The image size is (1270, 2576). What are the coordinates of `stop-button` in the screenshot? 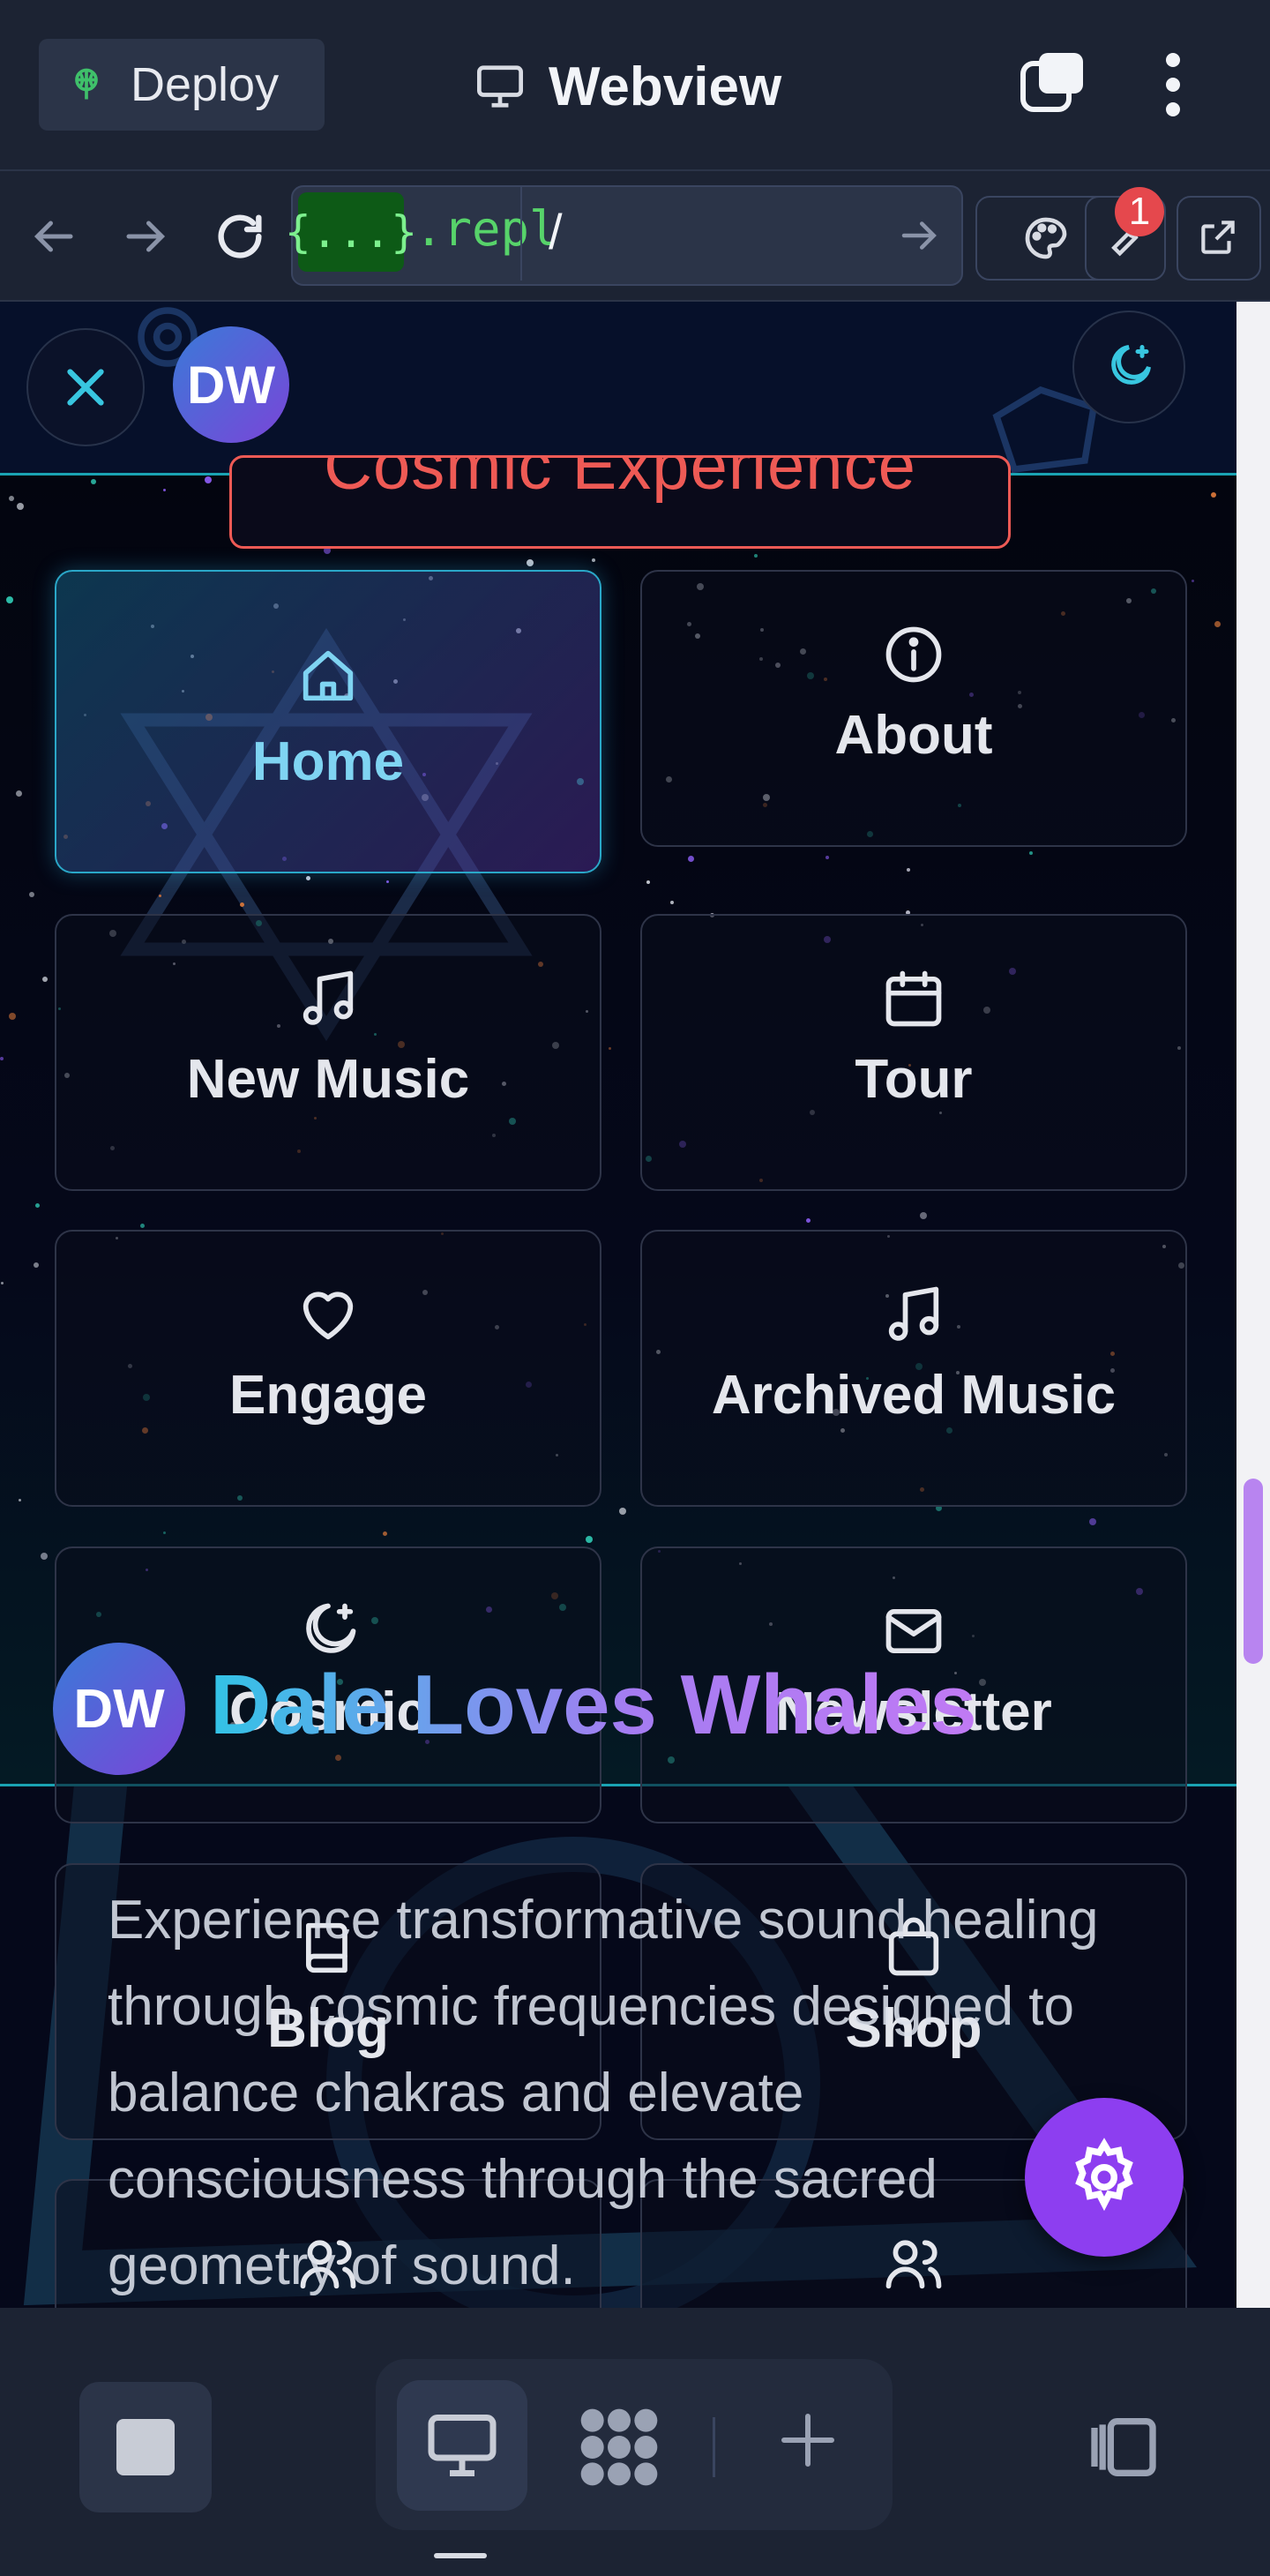 It's located at (145, 2447).